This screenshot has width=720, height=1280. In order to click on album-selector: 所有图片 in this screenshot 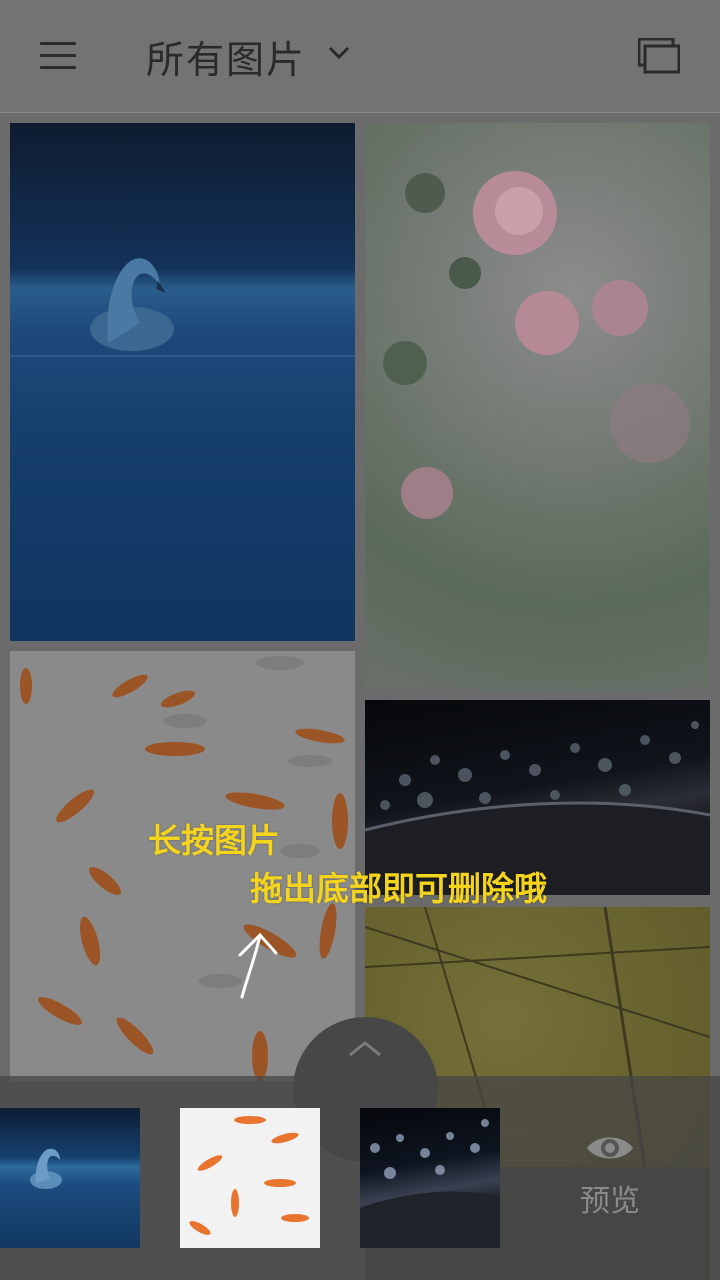, I will do `click(248, 58)`.